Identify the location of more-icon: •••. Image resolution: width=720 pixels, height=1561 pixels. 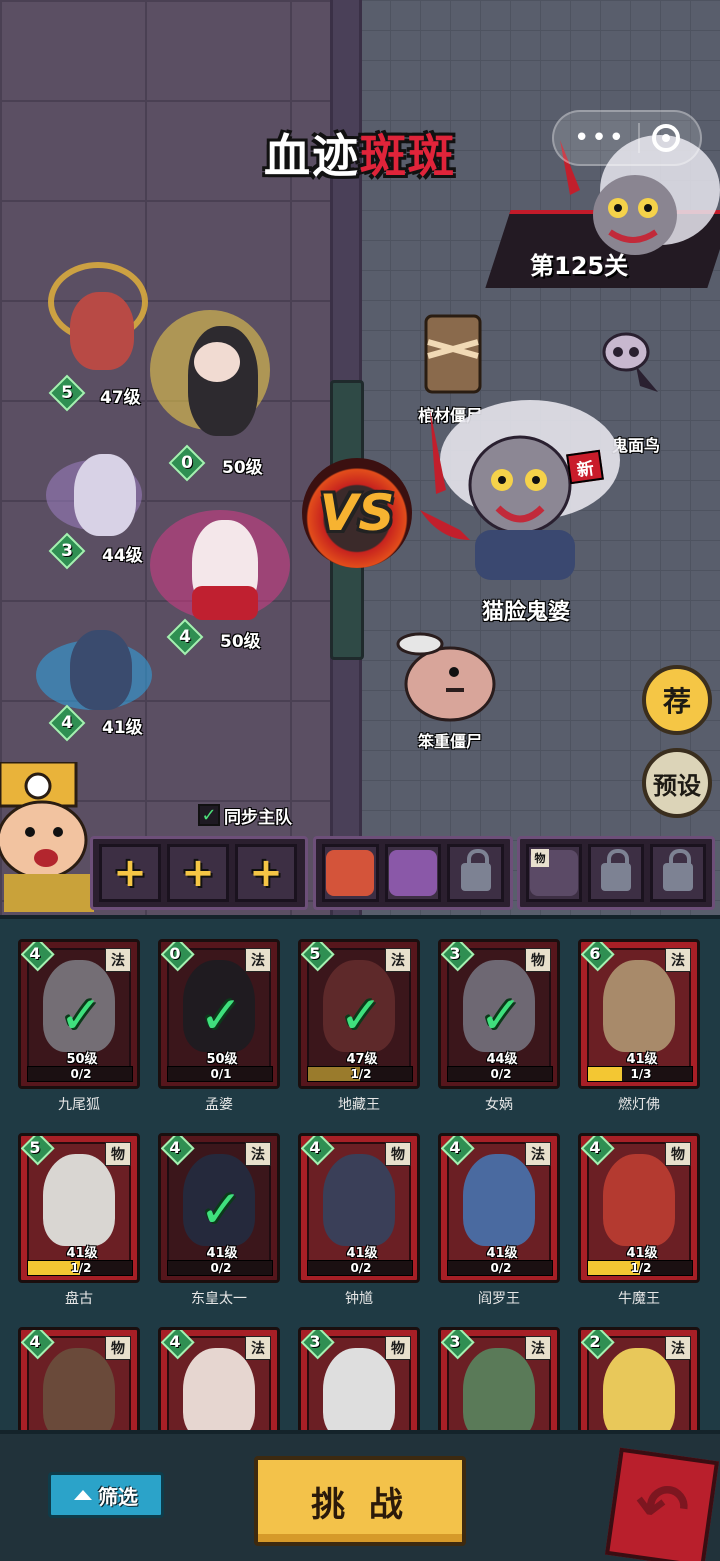
(600, 138).